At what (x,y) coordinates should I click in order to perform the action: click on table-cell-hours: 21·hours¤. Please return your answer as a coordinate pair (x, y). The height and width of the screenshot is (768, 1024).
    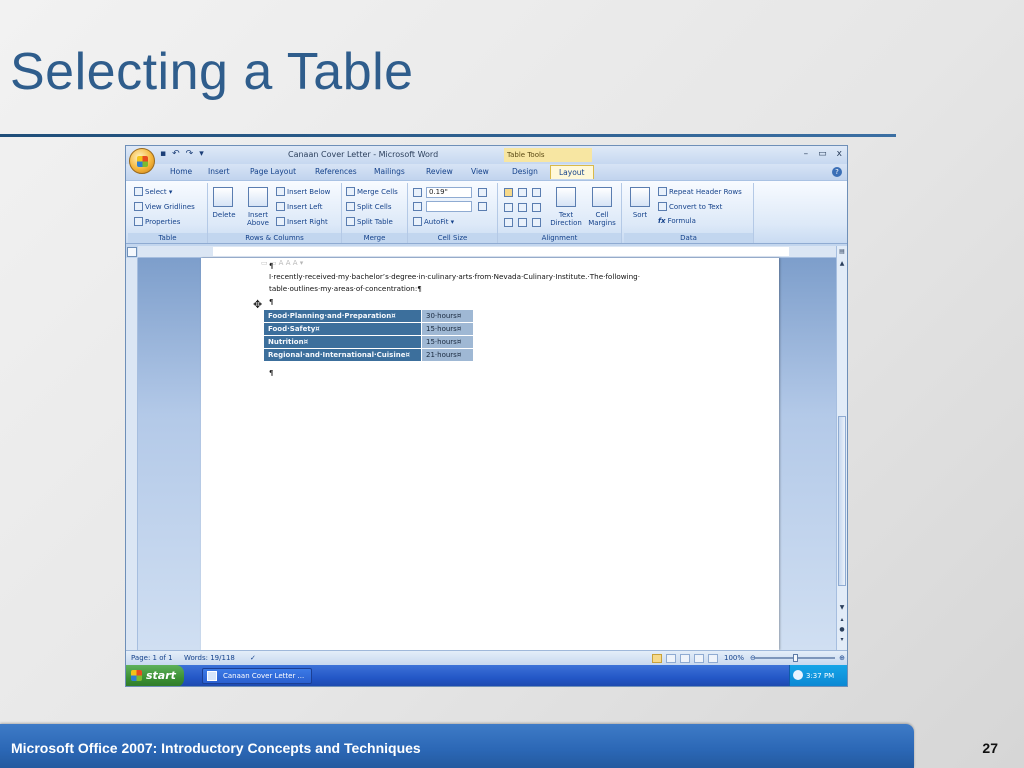
    Looking at the image, I should click on (447, 355).